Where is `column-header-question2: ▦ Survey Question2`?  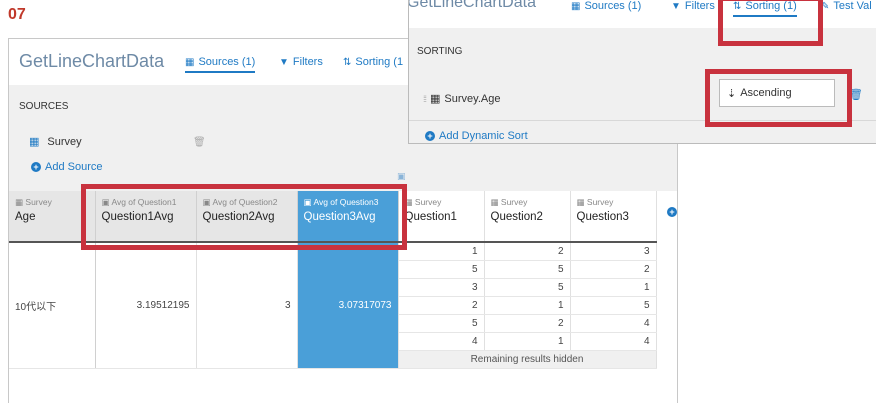 column-header-question2: ▦ Survey Question2 is located at coordinates (527, 217).